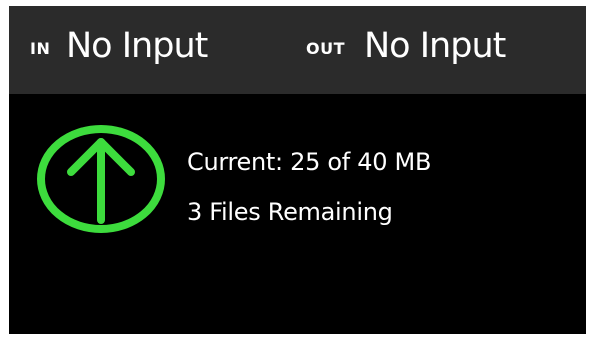 The height and width of the screenshot is (341, 598). Describe the element at coordinates (290, 212) in the screenshot. I see `files-remaining-text: 3 Files Remaining` at that location.